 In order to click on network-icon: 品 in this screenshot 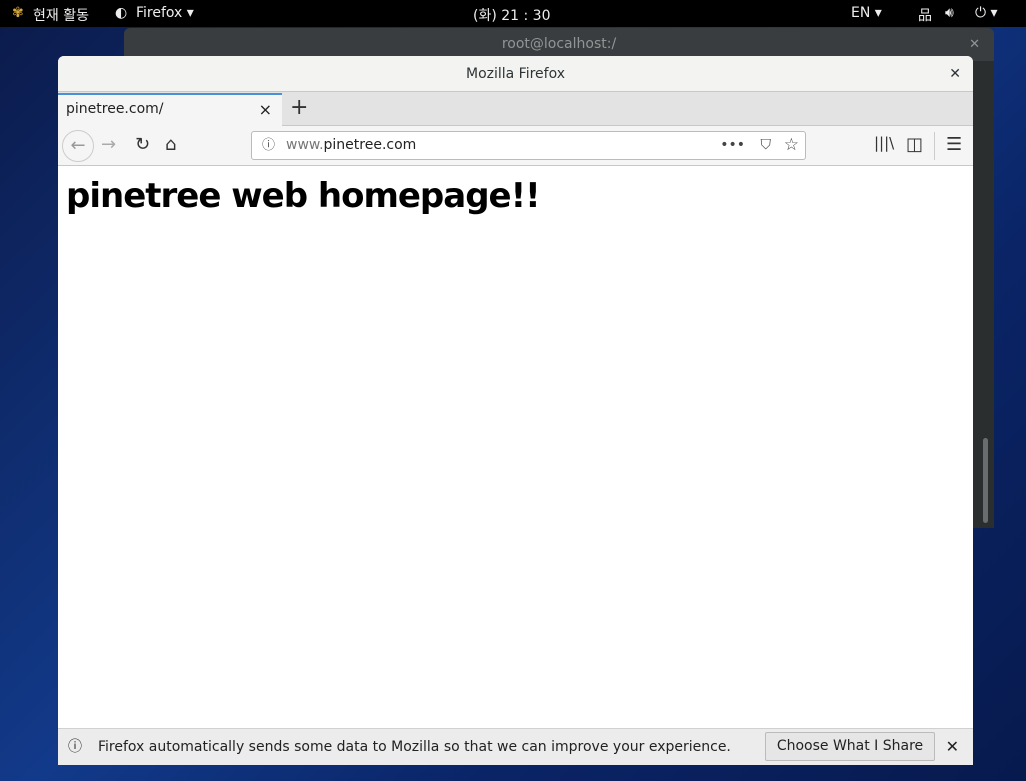, I will do `click(925, 15)`.